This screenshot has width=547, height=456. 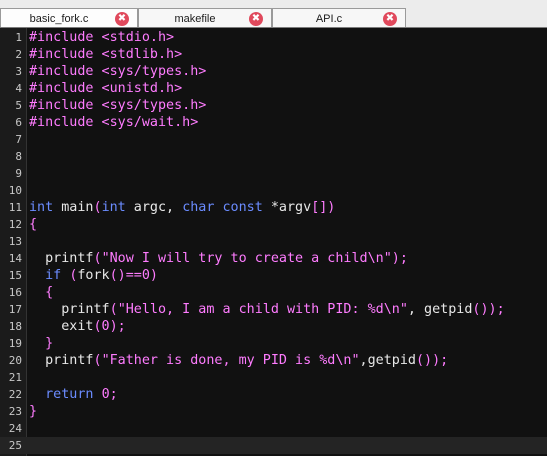 I want to click on code-line: 23}, so click(x=273, y=411).